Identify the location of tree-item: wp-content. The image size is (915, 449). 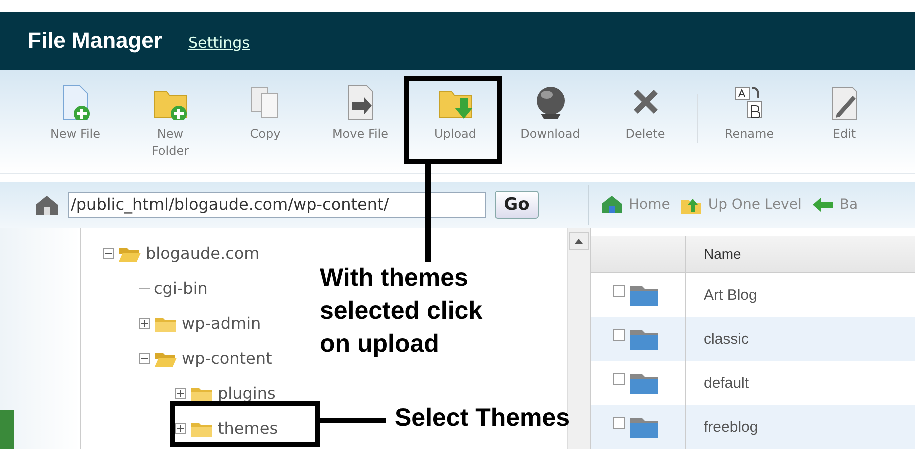
(227, 358).